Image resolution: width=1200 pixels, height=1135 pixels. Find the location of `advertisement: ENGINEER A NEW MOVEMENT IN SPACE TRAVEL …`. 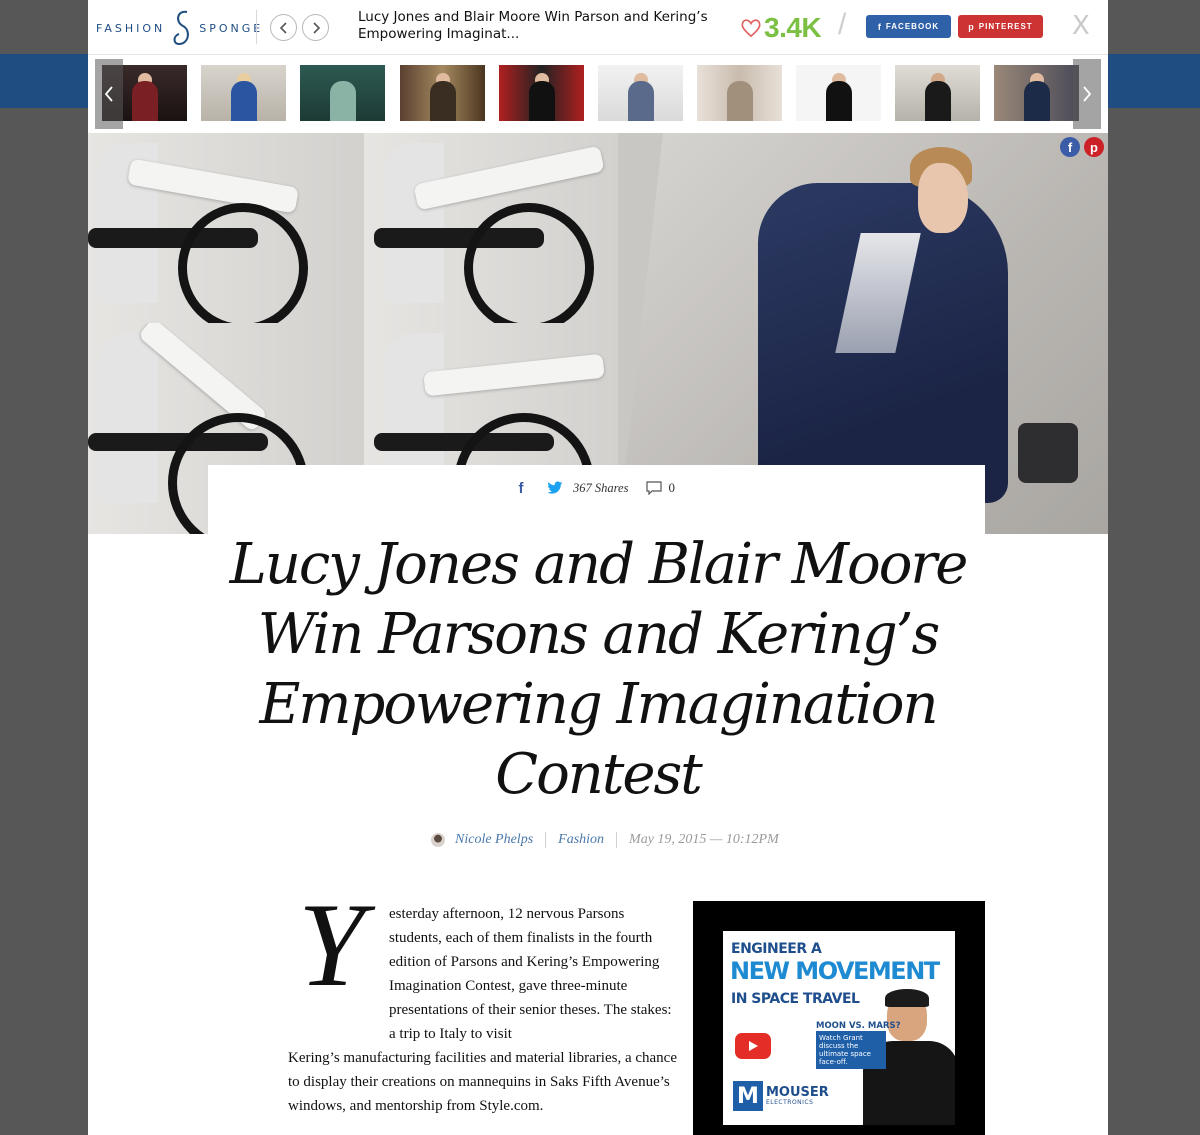

advertisement: ENGINEER A NEW MOVEMENT IN SPACE TRAVEL … is located at coordinates (839, 1018).